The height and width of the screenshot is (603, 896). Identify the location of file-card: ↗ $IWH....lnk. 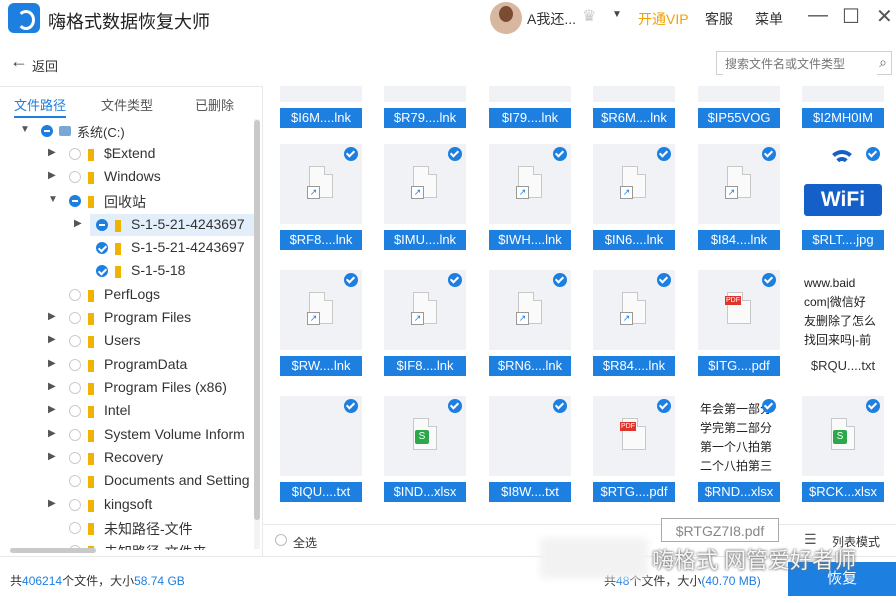
(530, 197).